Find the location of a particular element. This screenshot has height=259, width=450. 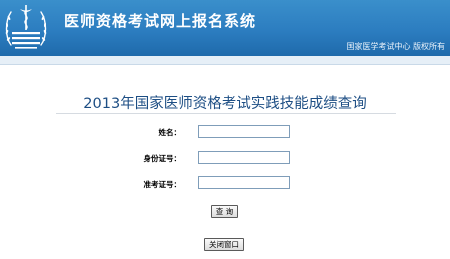

copyright-text: 国家医学考试中心 版权所有 is located at coordinates (395, 46).